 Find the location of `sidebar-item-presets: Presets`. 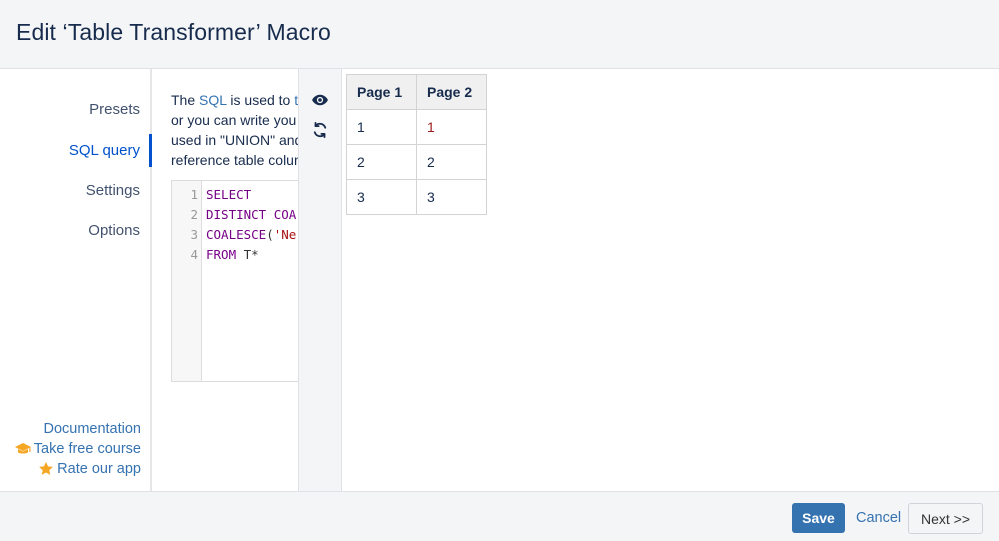

sidebar-item-presets: Presets is located at coordinates (114, 109).